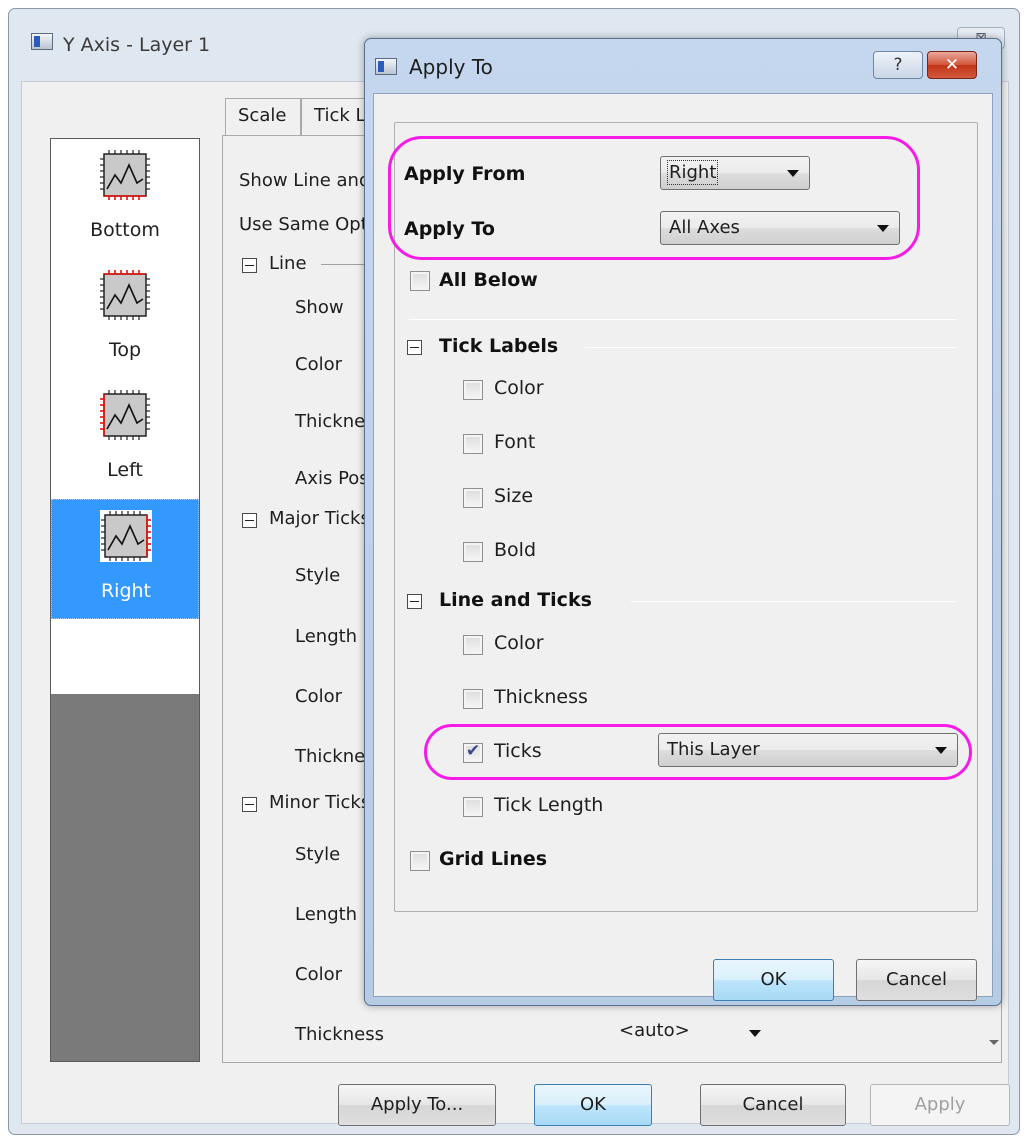  Describe the element at coordinates (514, 496) in the screenshot. I see `tick-label-size-label: Size` at that location.